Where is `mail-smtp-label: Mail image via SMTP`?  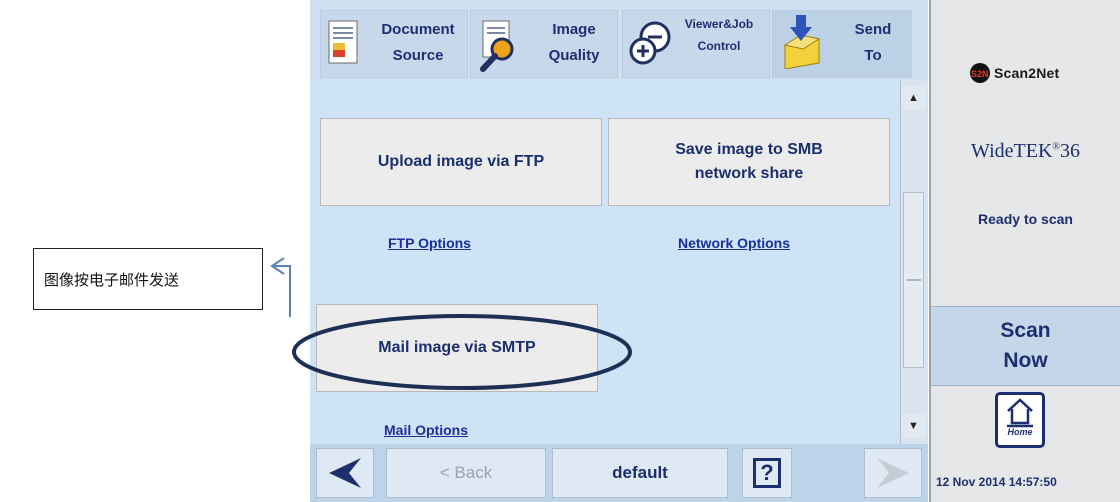 mail-smtp-label: Mail image via SMTP is located at coordinates (457, 347).